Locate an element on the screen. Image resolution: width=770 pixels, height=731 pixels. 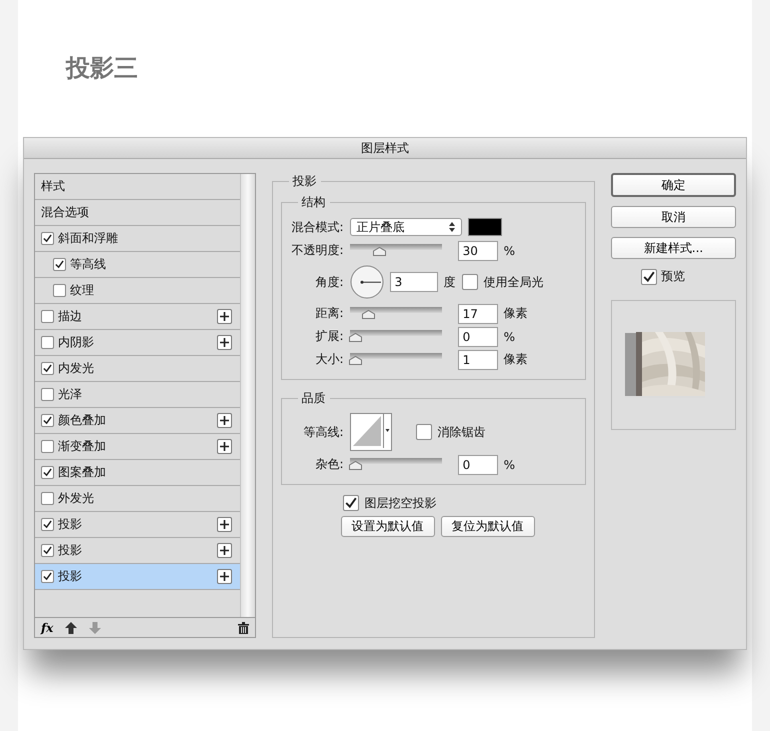
value-field: 1 is located at coordinates (478, 360).